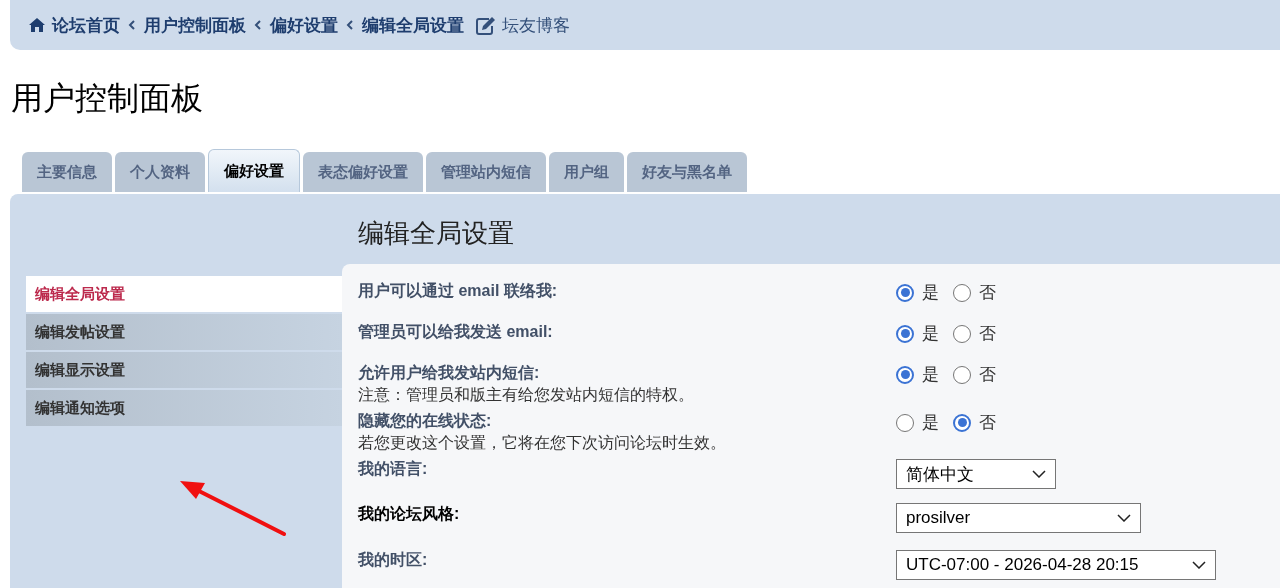 The width and height of the screenshot is (1280, 588). Describe the element at coordinates (107, 98) in the screenshot. I see `page-title: 用户控制面板` at that location.